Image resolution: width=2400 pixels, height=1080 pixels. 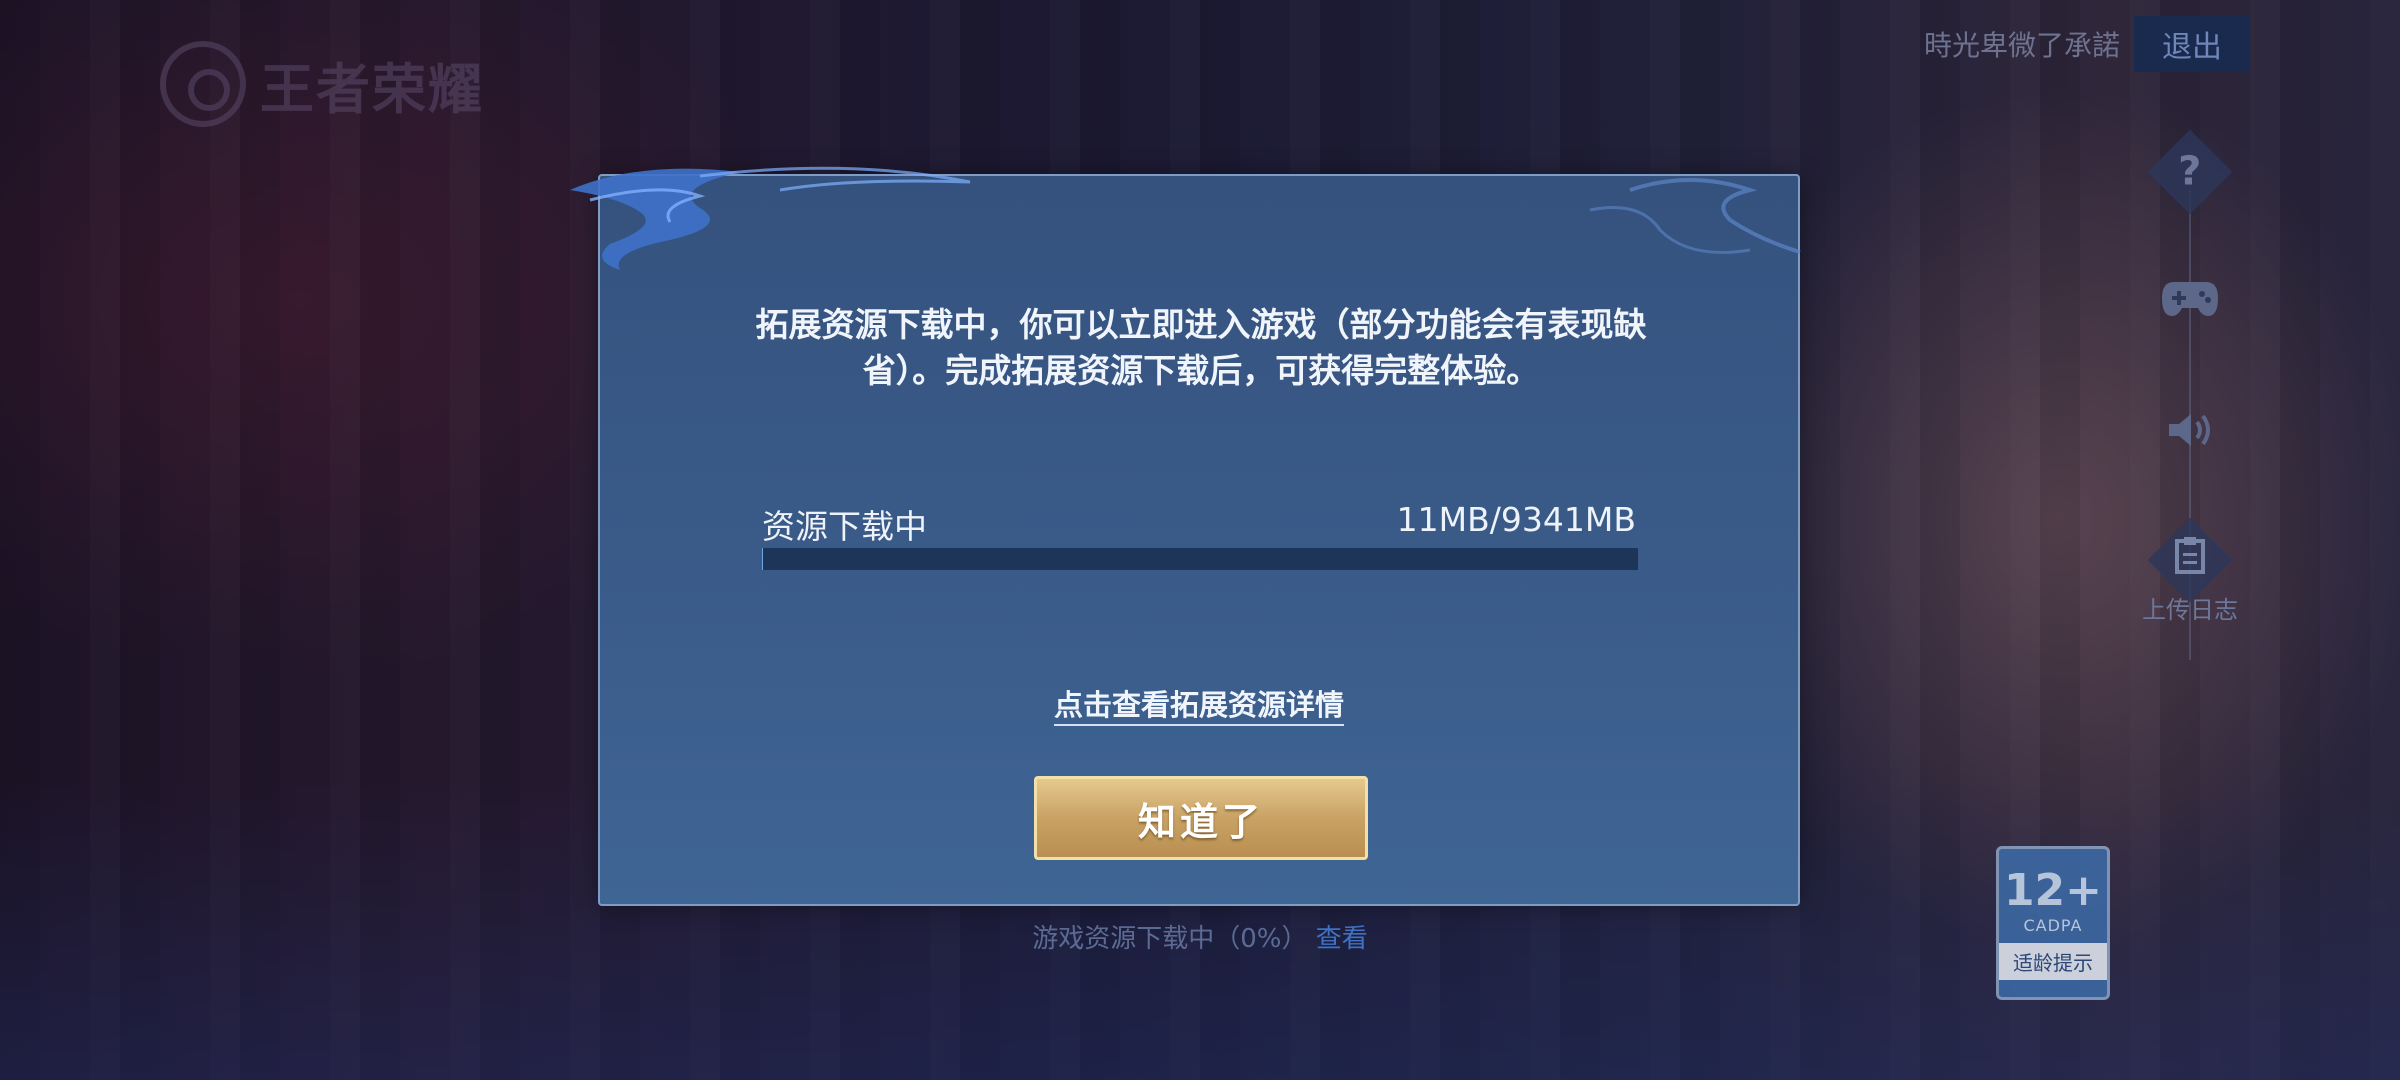 I want to click on resource-details-link-row: 点击查看拓展资源详情, so click(x=1199, y=704).